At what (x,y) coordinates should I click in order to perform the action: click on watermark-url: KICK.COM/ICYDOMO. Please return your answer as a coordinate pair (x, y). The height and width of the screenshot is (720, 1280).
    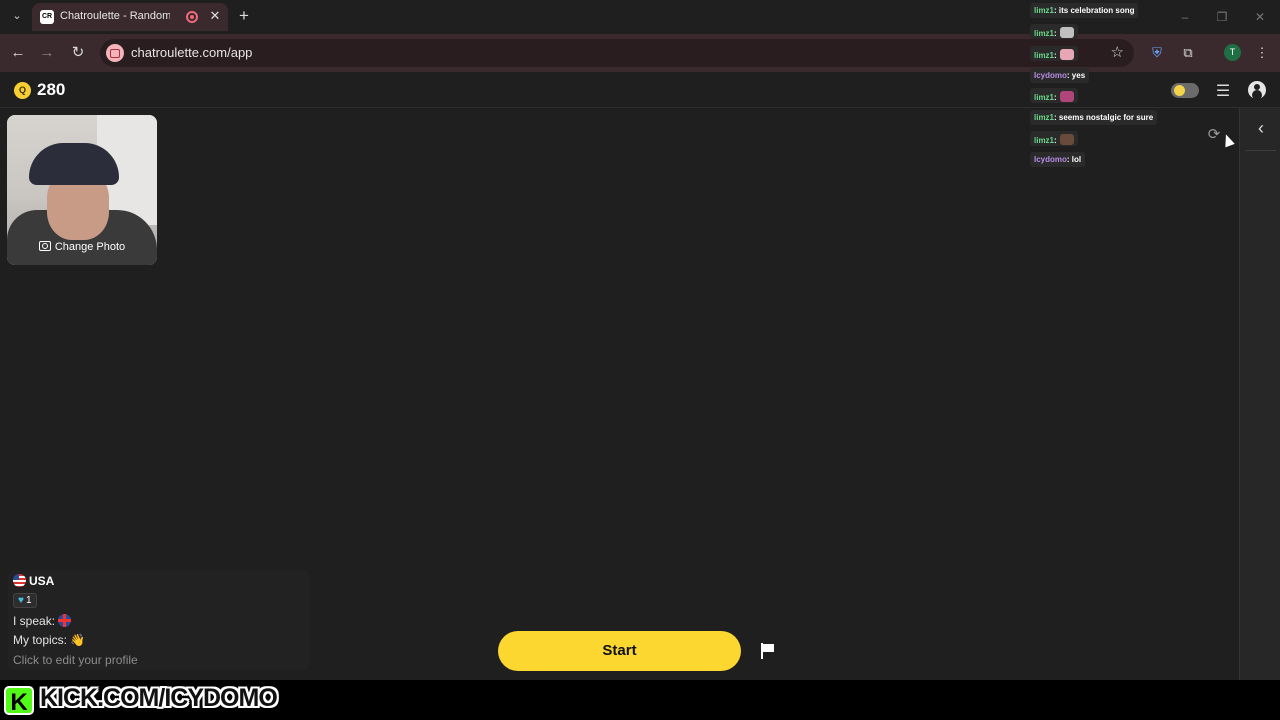
    Looking at the image, I should click on (159, 698).